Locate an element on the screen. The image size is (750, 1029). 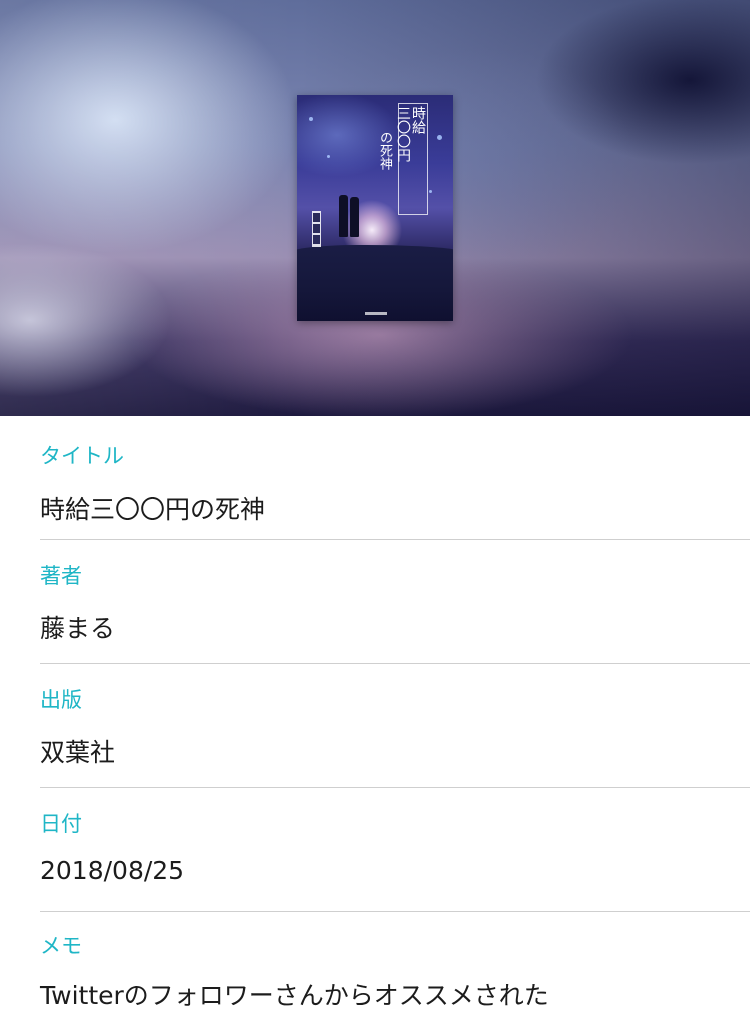
cover-title-line1-text: 時給 is located at coordinates (418, 120).